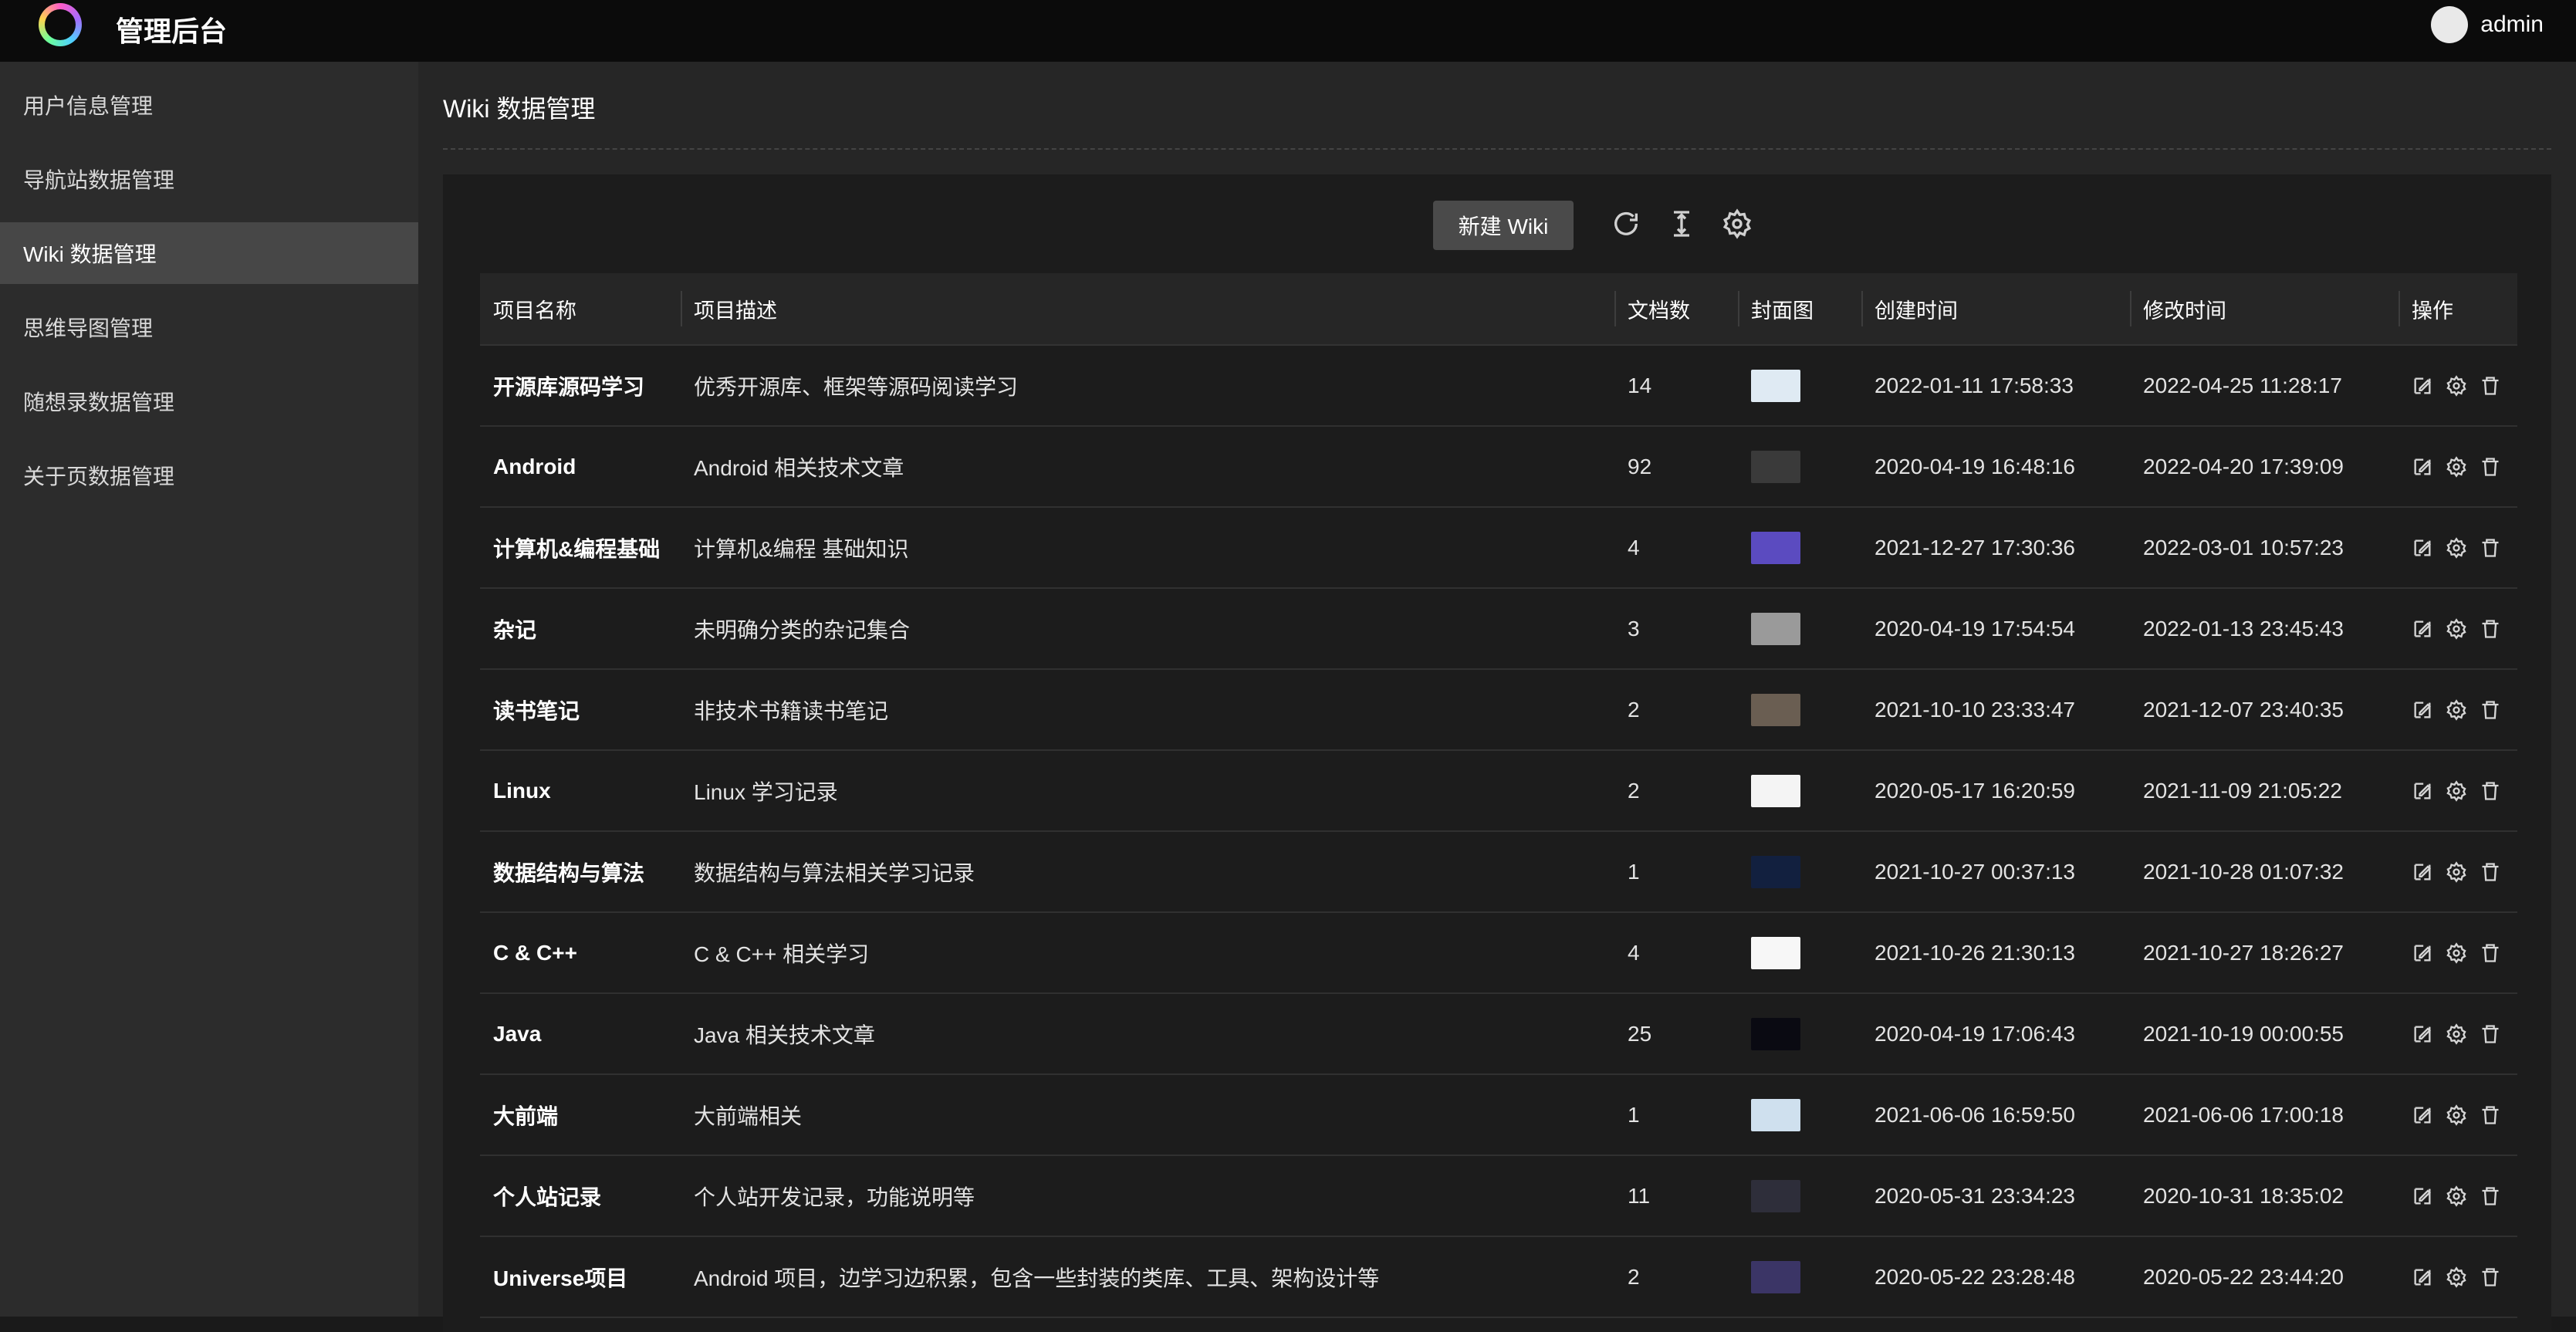  What do you see at coordinates (1975, 547) in the screenshot?
I see `cell-created: 2021-12-27 17:30:36` at bounding box center [1975, 547].